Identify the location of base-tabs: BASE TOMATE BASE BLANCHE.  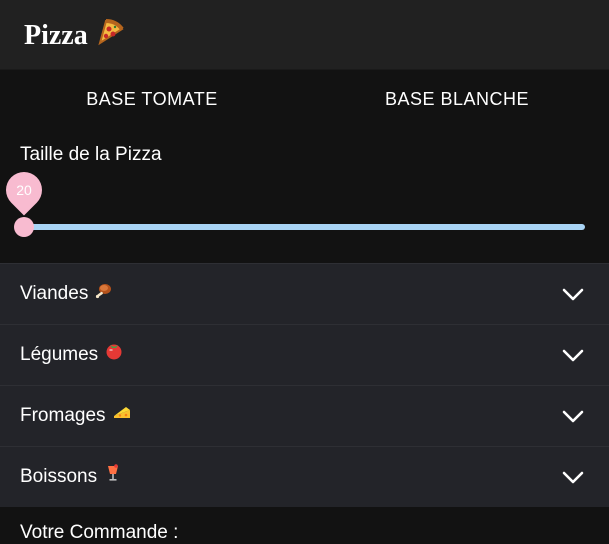
(304, 99).